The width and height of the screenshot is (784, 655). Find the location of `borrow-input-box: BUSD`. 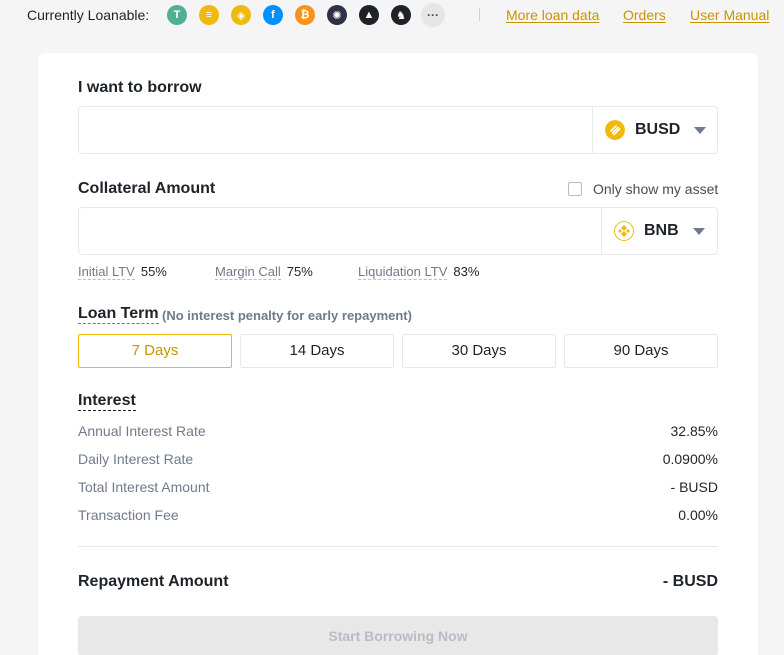

borrow-input-box: BUSD is located at coordinates (398, 130).